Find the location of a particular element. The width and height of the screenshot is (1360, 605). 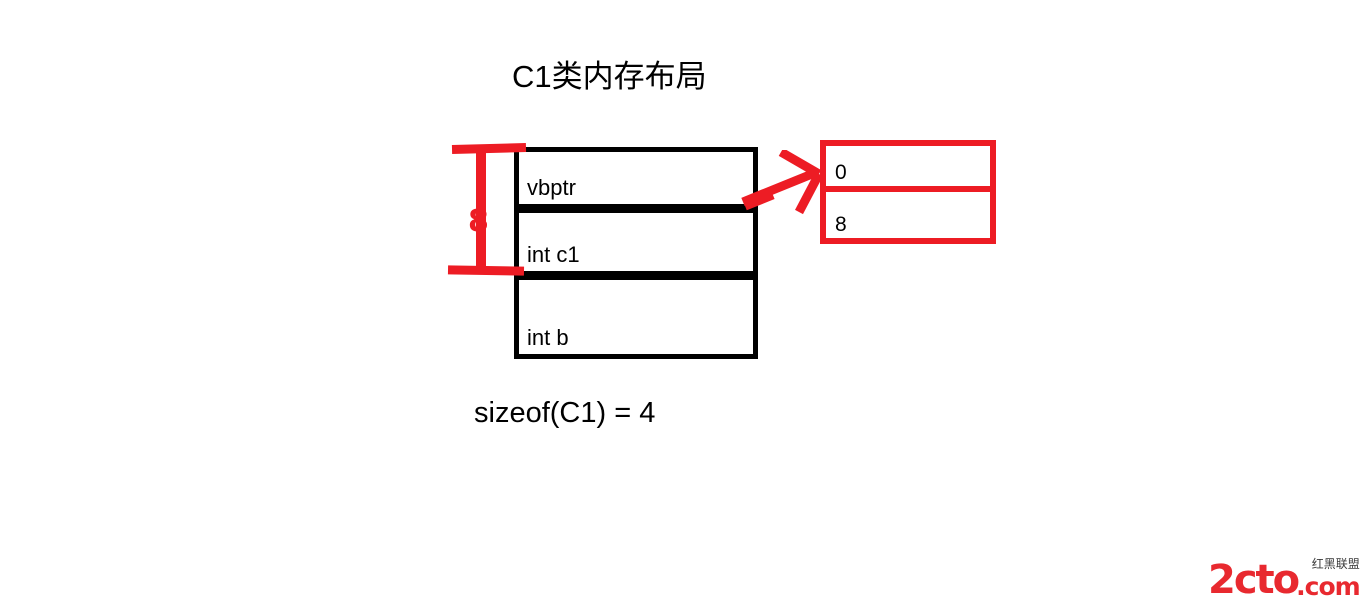

memory-slot-label: vbptr is located at coordinates (551, 187).